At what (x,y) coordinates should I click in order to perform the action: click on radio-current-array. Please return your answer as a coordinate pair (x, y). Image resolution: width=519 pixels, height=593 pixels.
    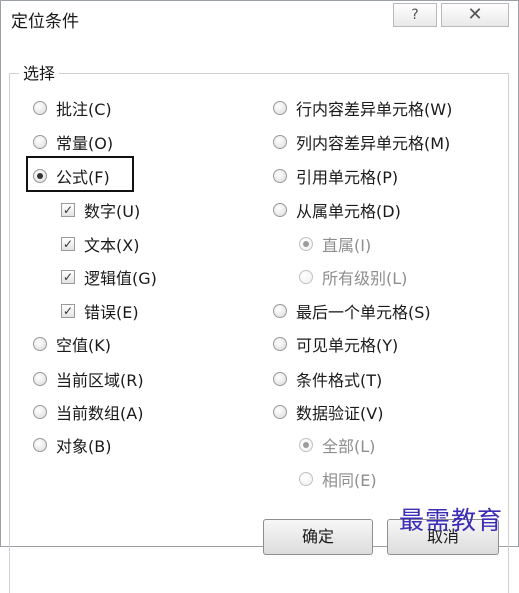
    Looking at the image, I should click on (40, 412).